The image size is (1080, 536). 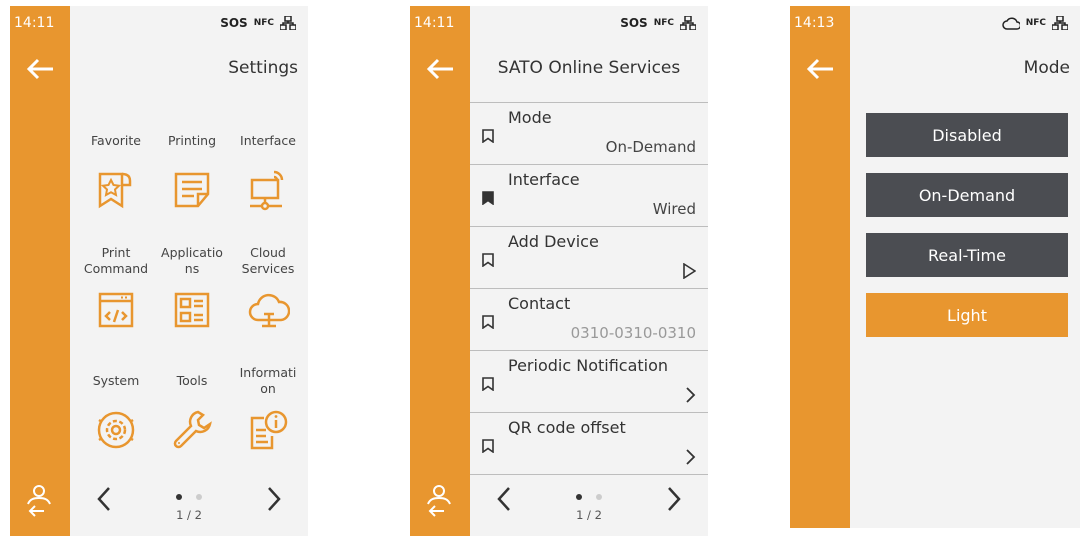 What do you see at coordinates (116, 260) in the screenshot?
I see `tile-label: Print Command` at bounding box center [116, 260].